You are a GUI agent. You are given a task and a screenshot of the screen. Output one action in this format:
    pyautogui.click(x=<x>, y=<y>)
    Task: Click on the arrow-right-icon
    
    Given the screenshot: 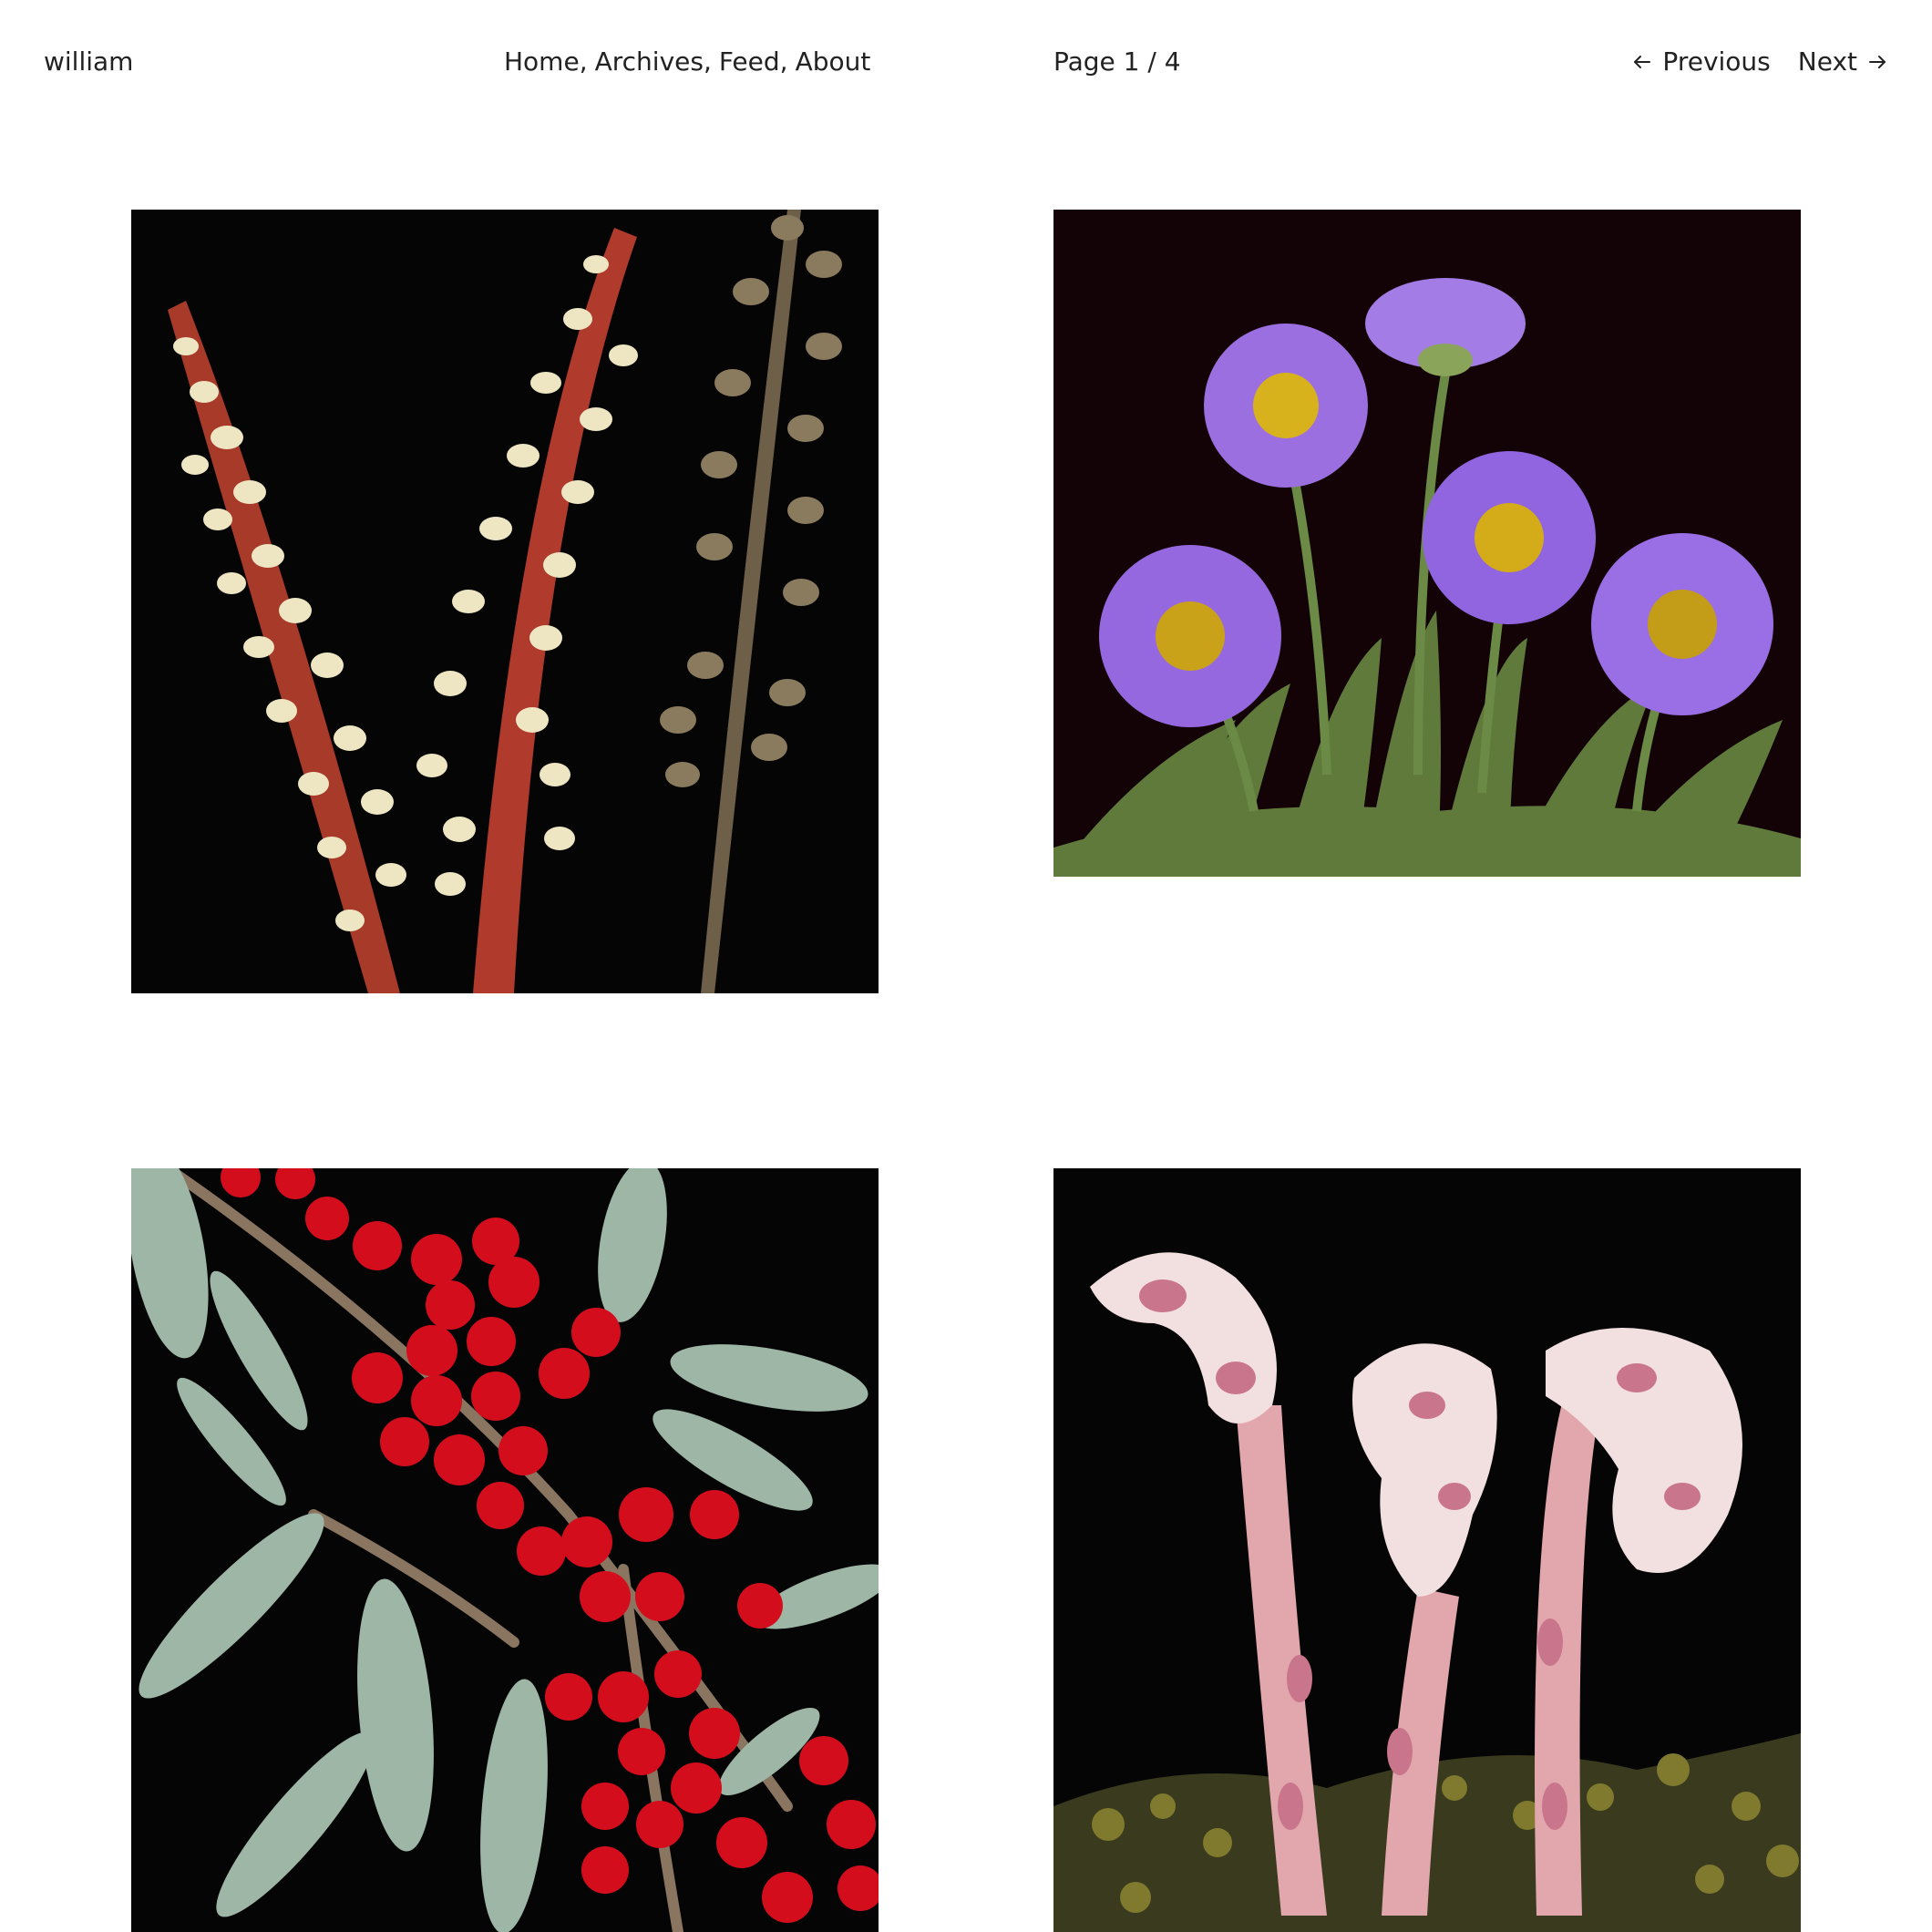 What is the action you would take?
    pyautogui.click(x=1877, y=62)
    